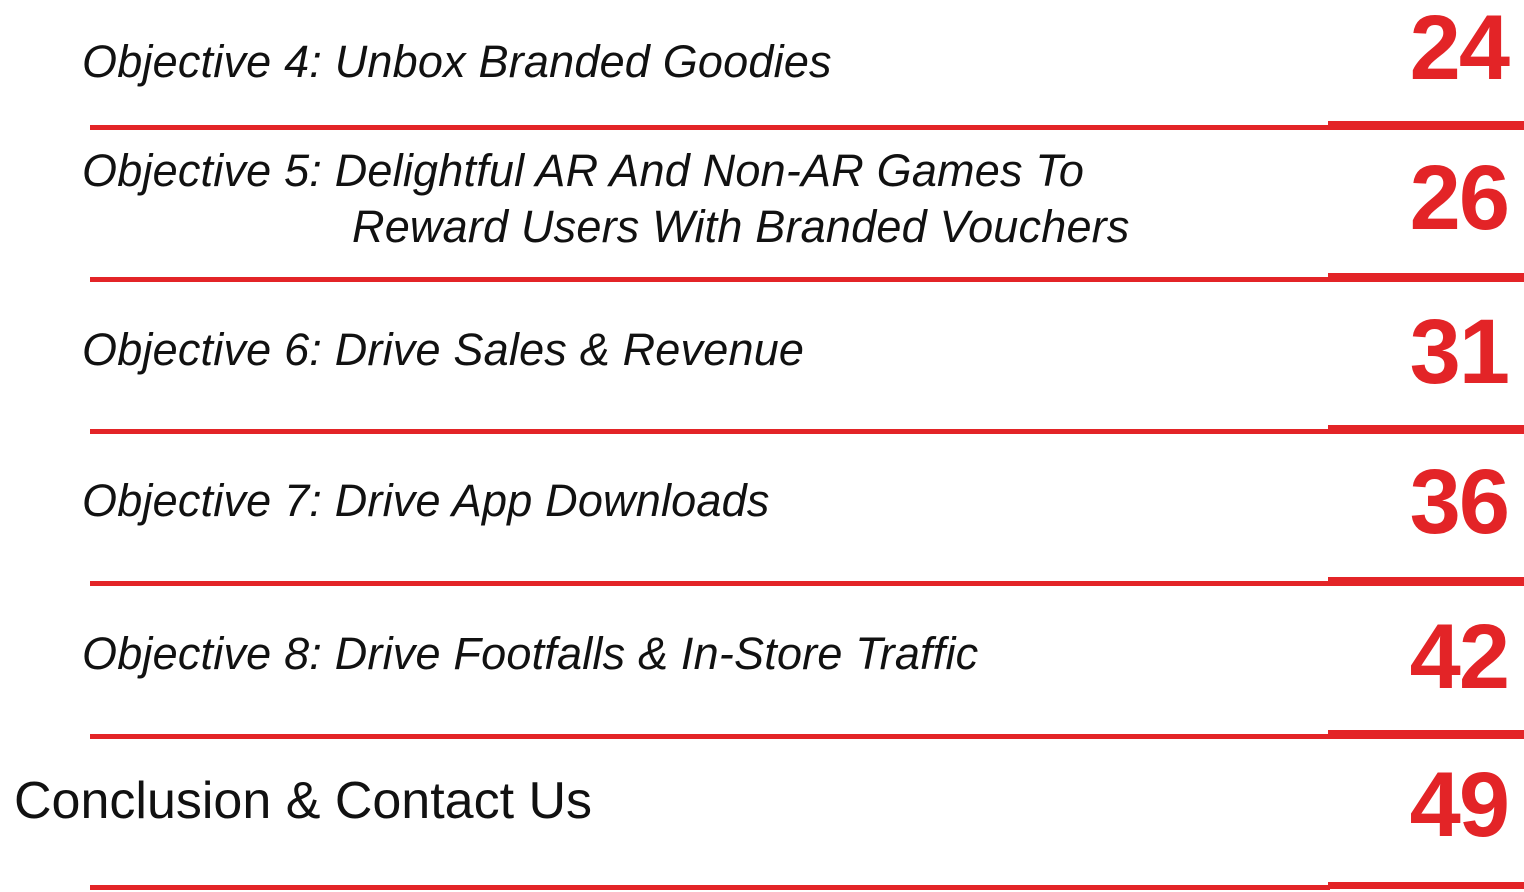 Image resolution: width=1524 pixels, height=892 pixels. What do you see at coordinates (443, 350) in the screenshot?
I see `toc-entry-title: Objective 6: Drive Sales & Revenue` at bounding box center [443, 350].